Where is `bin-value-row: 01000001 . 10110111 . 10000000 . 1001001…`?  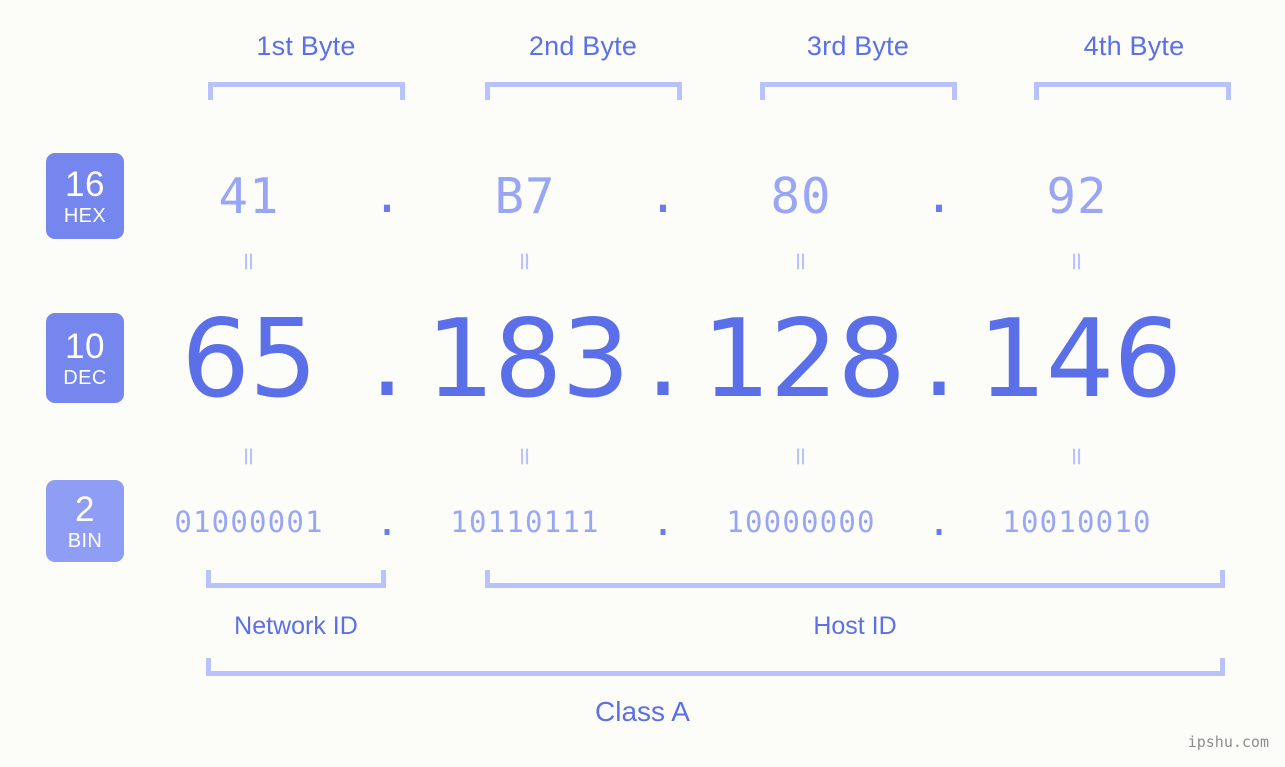 bin-value-row: 01000001 . 10110111 . 10000000 . 1001001… is located at coordinates (710, 522).